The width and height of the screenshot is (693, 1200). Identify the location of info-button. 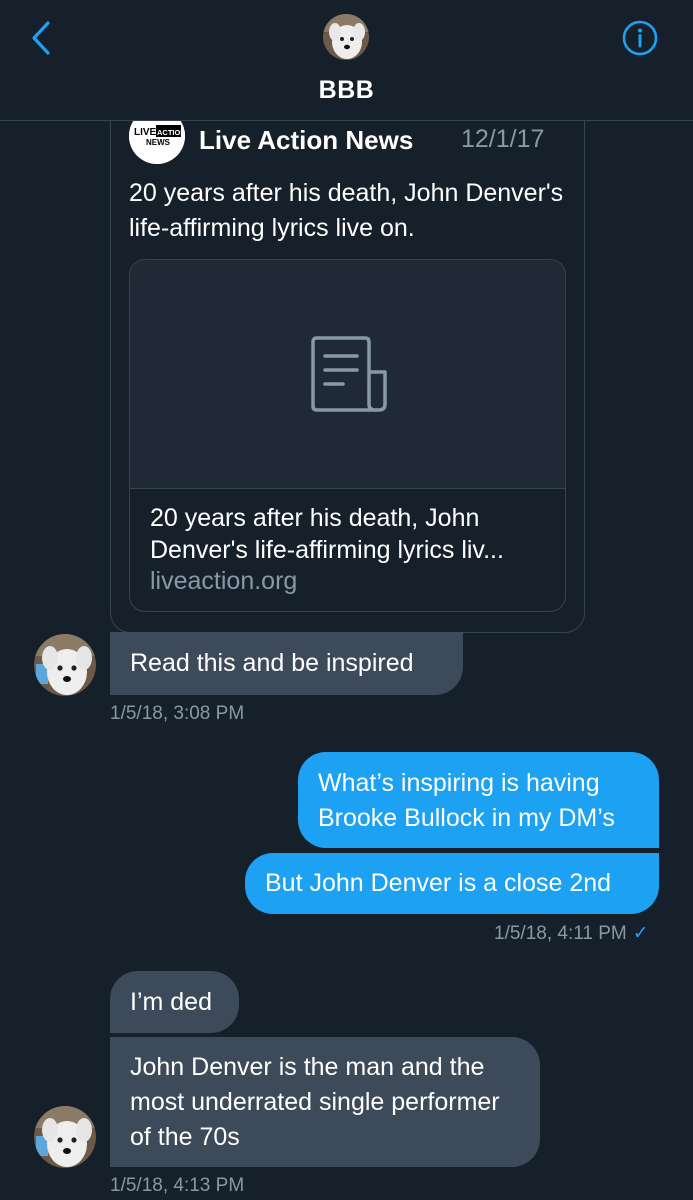
(640, 38).